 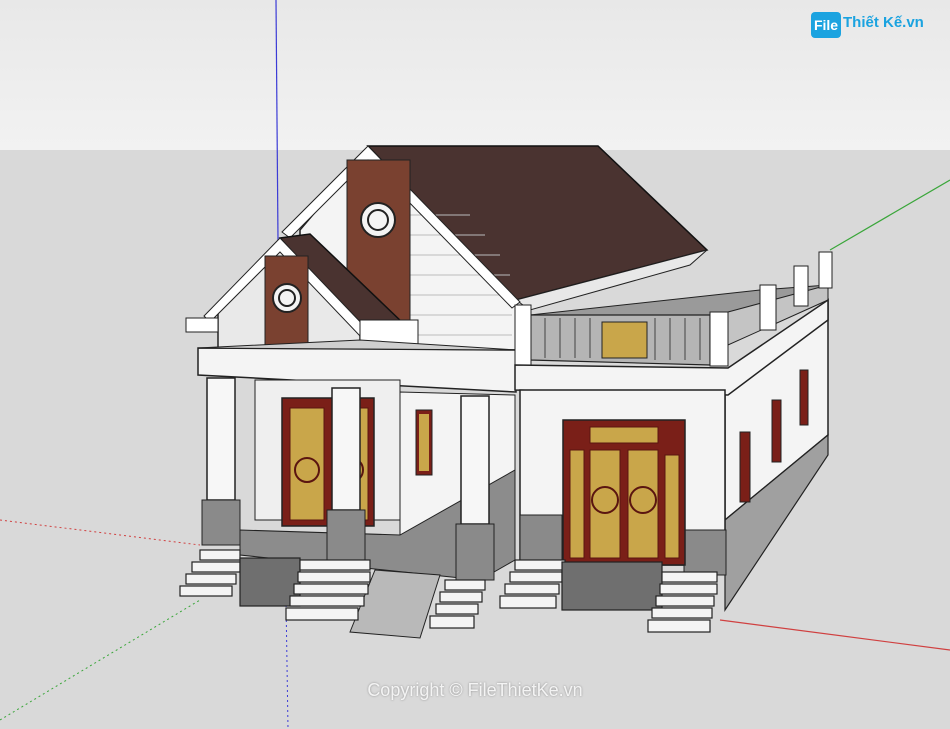 What do you see at coordinates (834, 635) in the screenshot?
I see `axis-red` at bounding box center [834, 635].